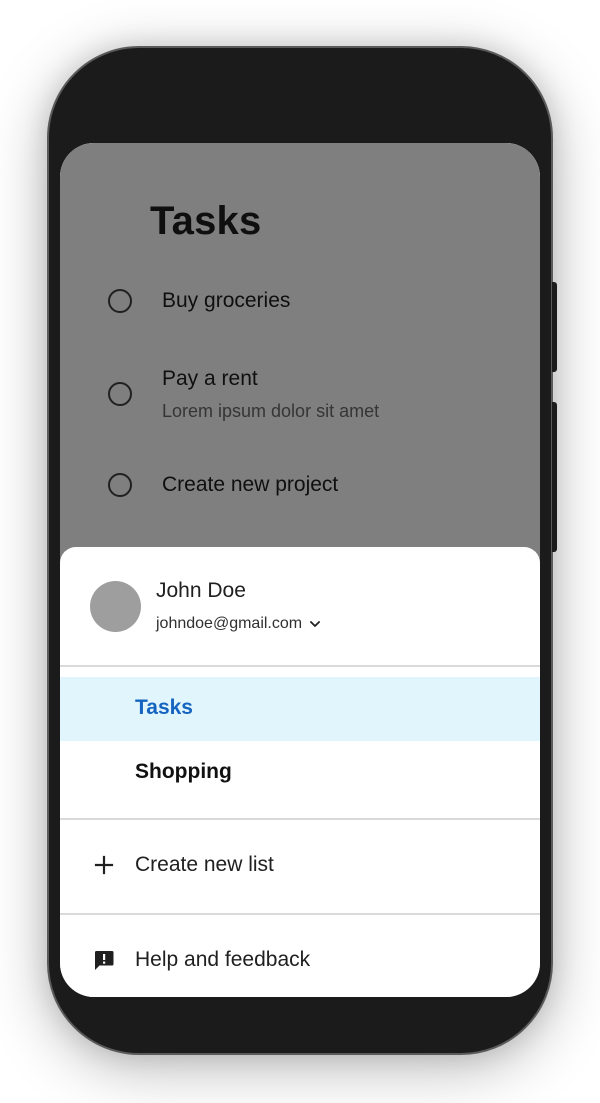 The width and height of the screenshot is (600, 1103). What do you see at coordinates (554, 477) in the screenshot?
I see `phone-volume-button` at bounding box center [554, 477].